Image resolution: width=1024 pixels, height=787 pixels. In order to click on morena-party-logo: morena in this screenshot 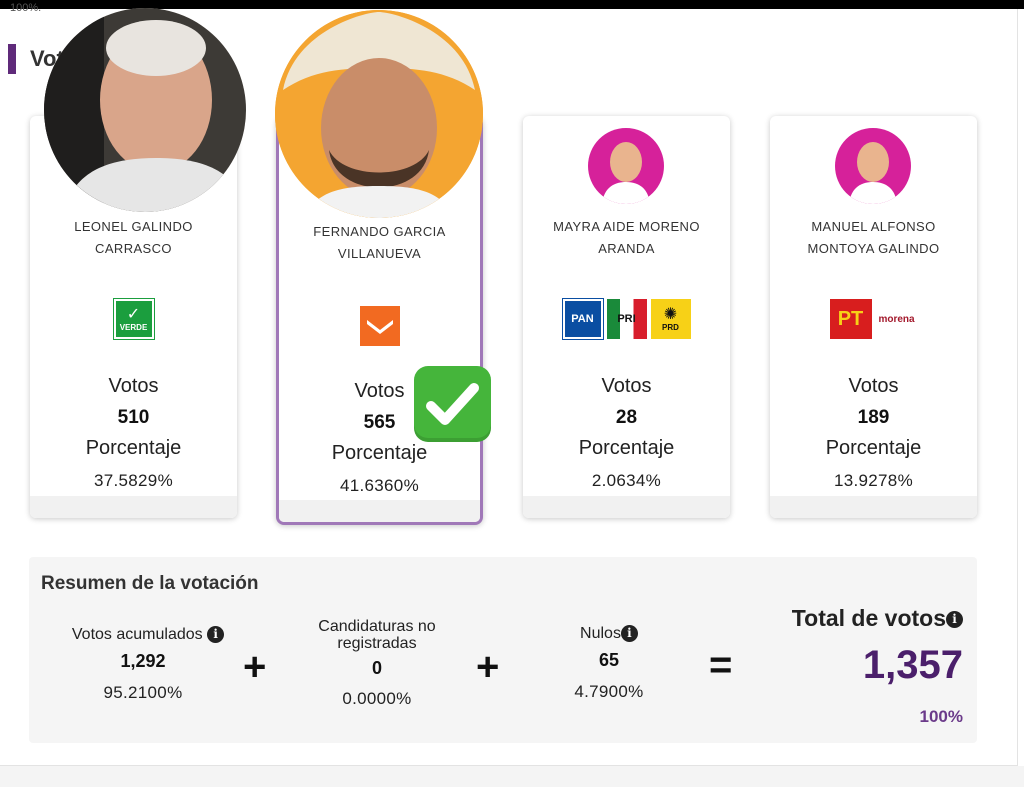, I will do `click(896, 319)`.